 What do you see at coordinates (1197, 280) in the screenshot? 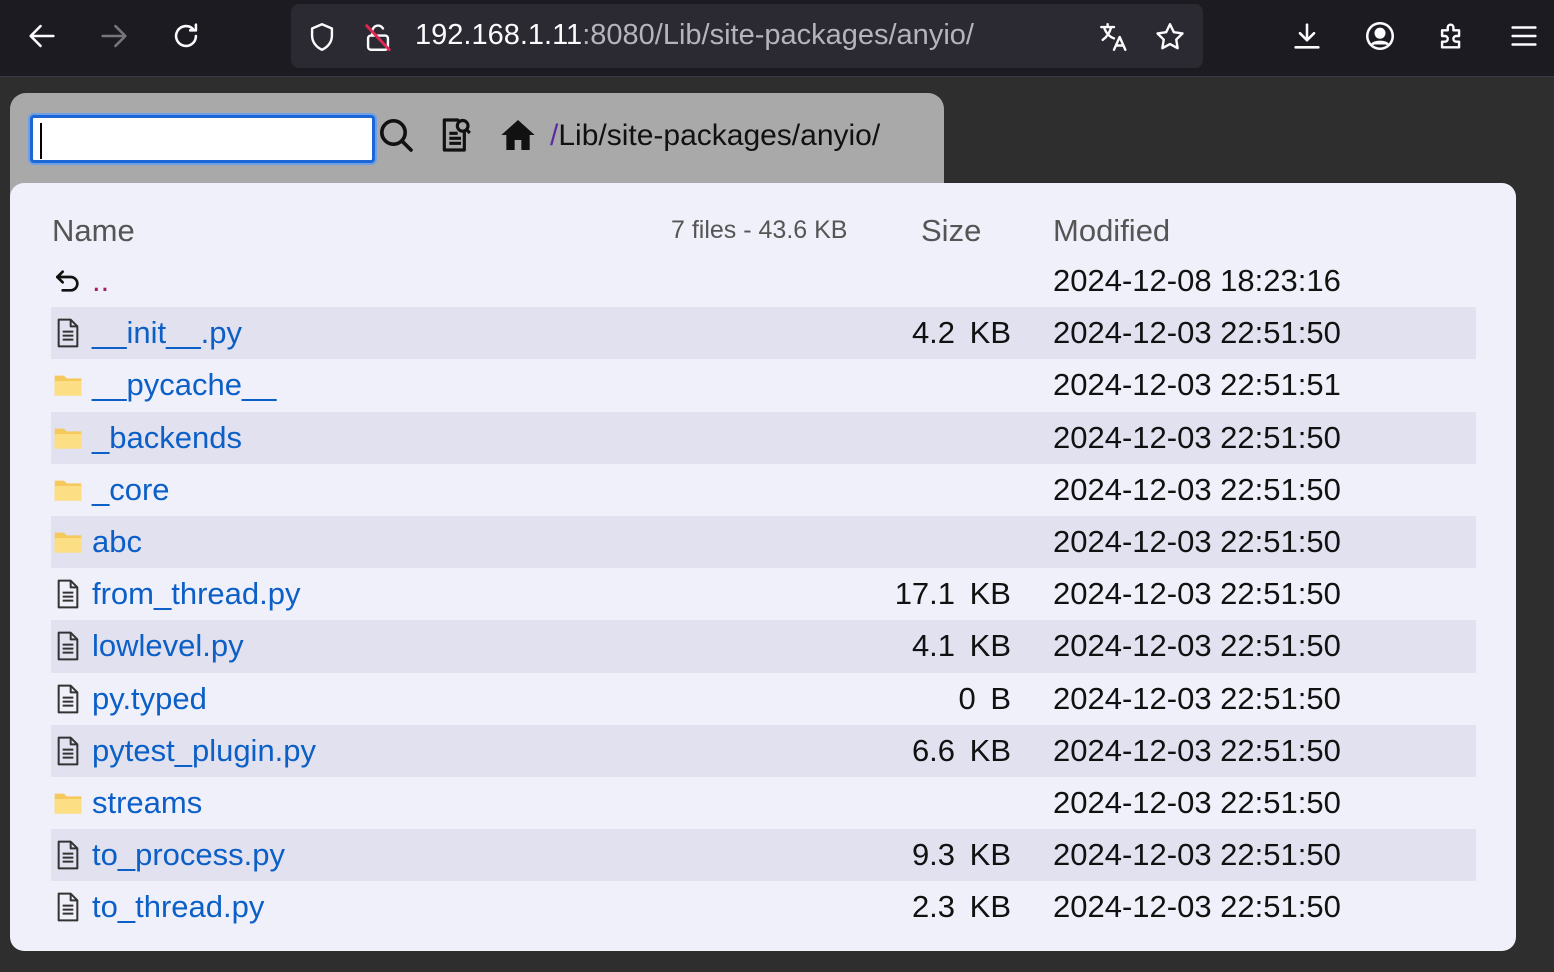
I see `entry-modified: 2024-12-08 18:23:16` at bounding box center [1197, 280].